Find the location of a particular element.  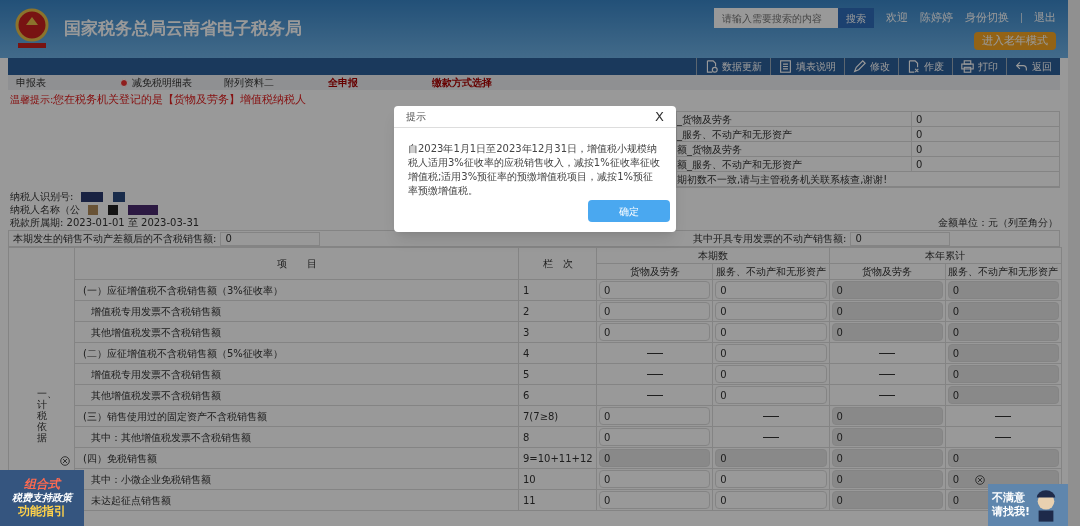

search-button: 搜索 is located at coordinates (856, 18).